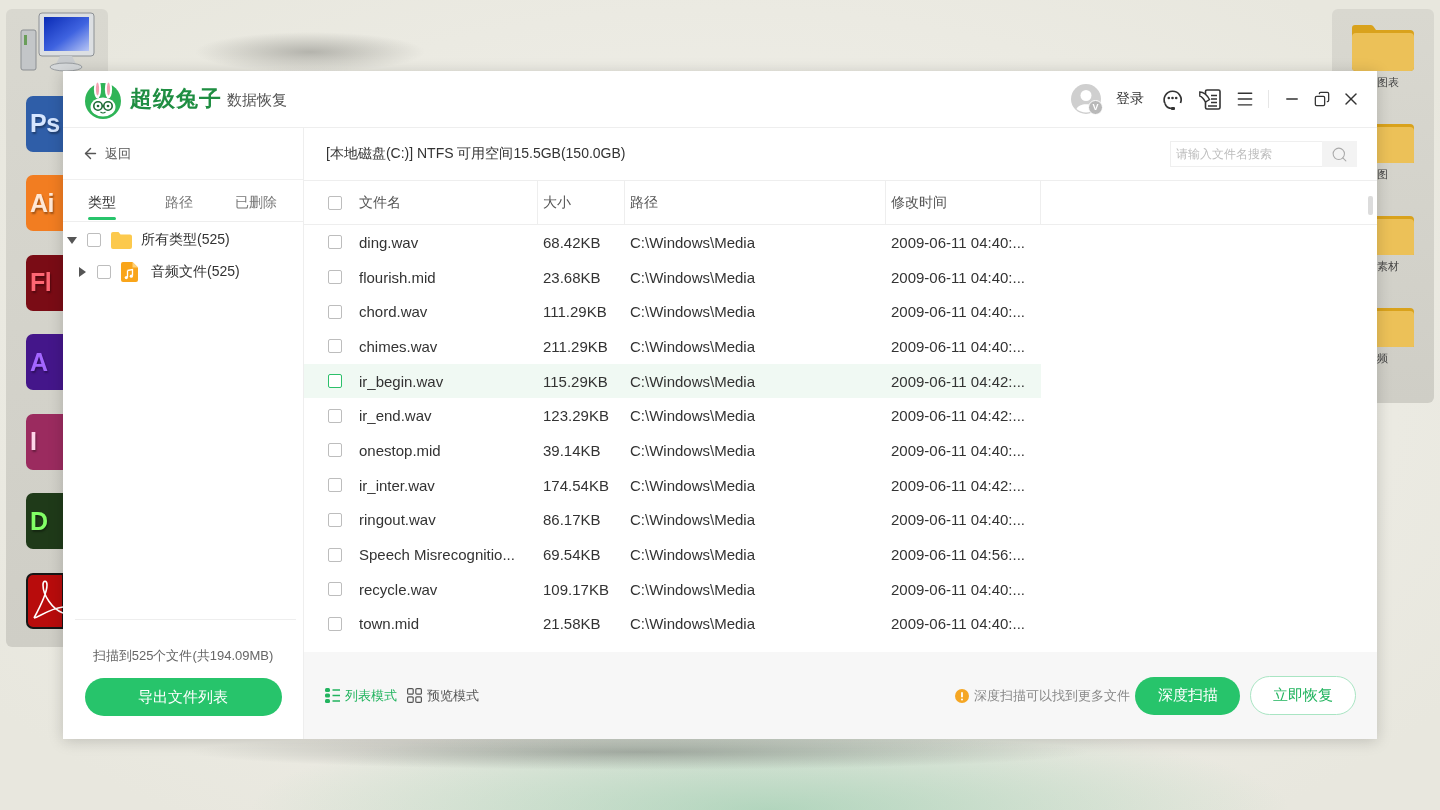  I want to click on table-cell-text: ir_inter.wav, so click(397, 485).